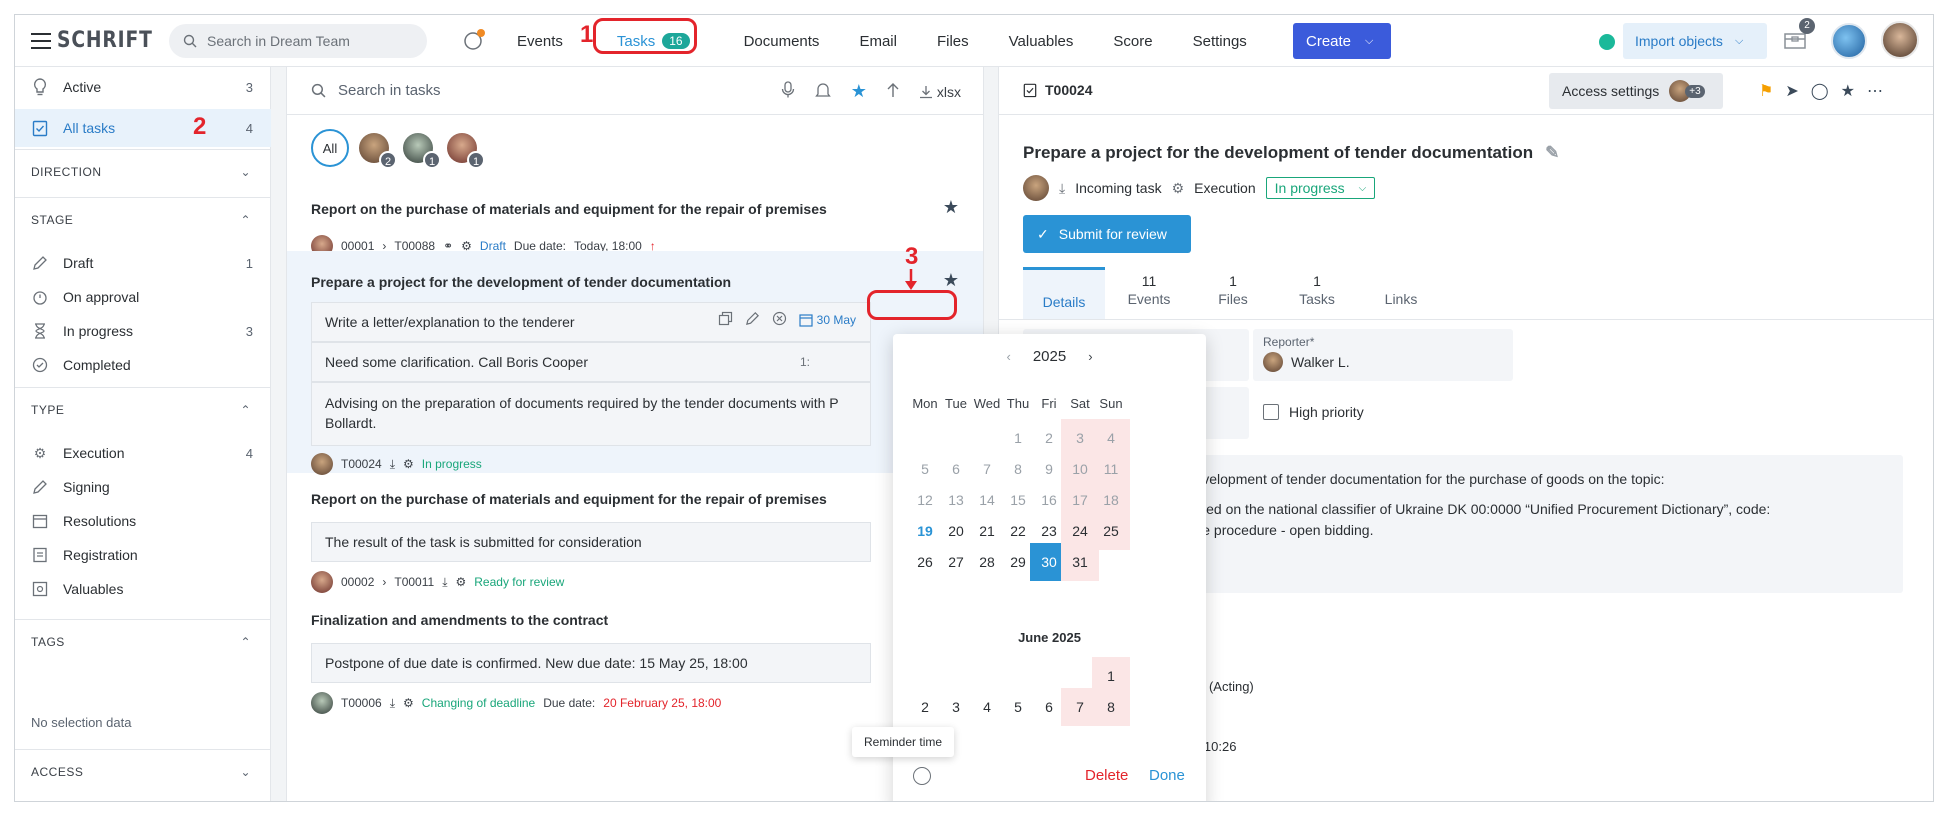 The height and width of the screenshot is (817, 1949). What do you see at coordinates (1220, 41) in the screenshot?
I see `nav-settings: Settings` at bounding box center [1220, 41].